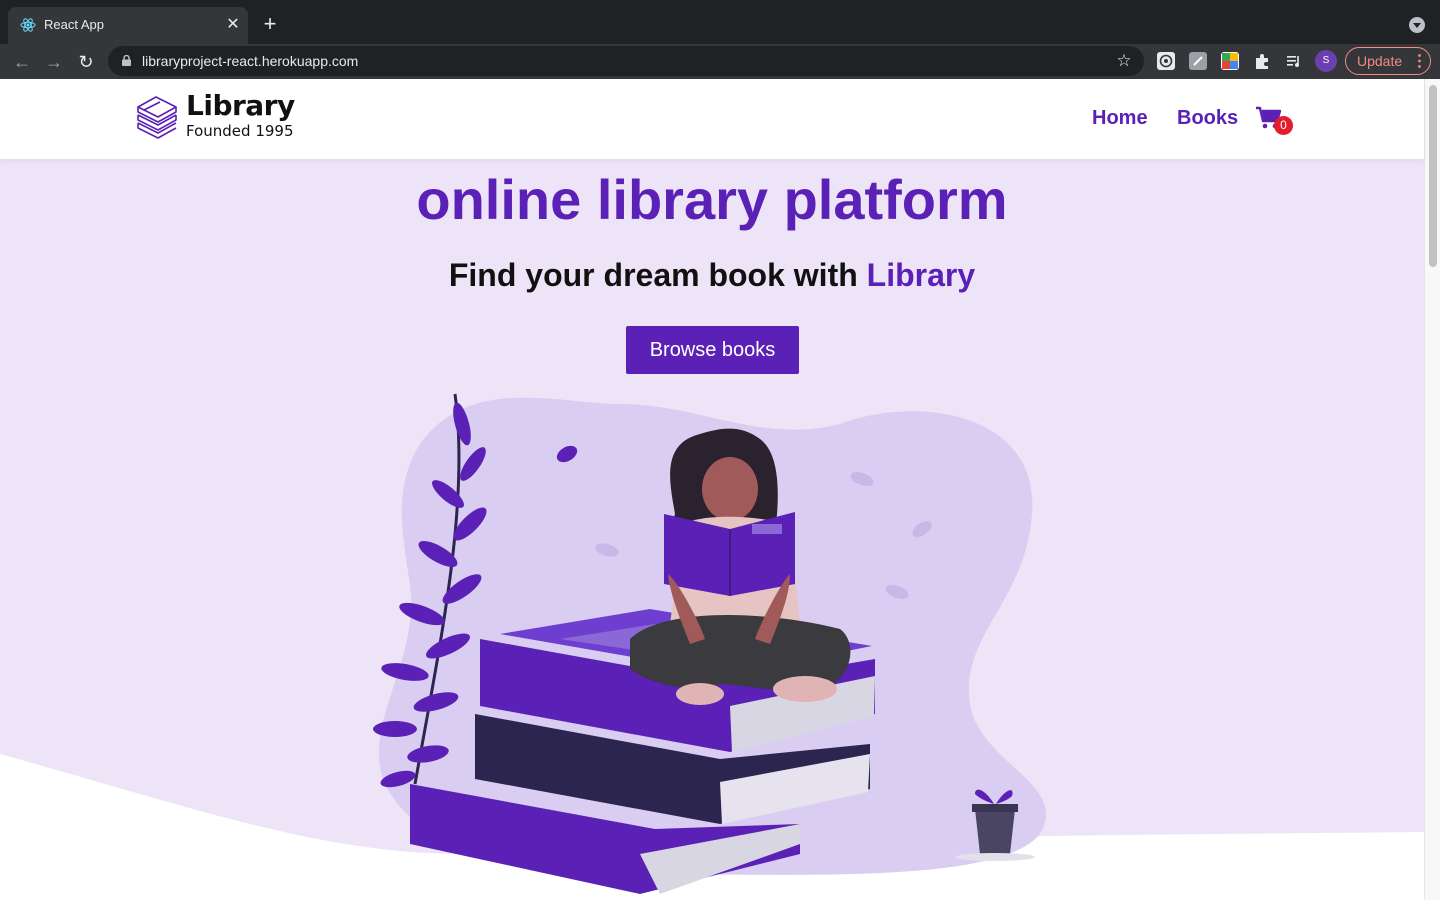 This screenshot has width=1440, height=900. Describe the element at coordinates (1417, 25) in the screenshot. I see `tab-search-icon` at that location.